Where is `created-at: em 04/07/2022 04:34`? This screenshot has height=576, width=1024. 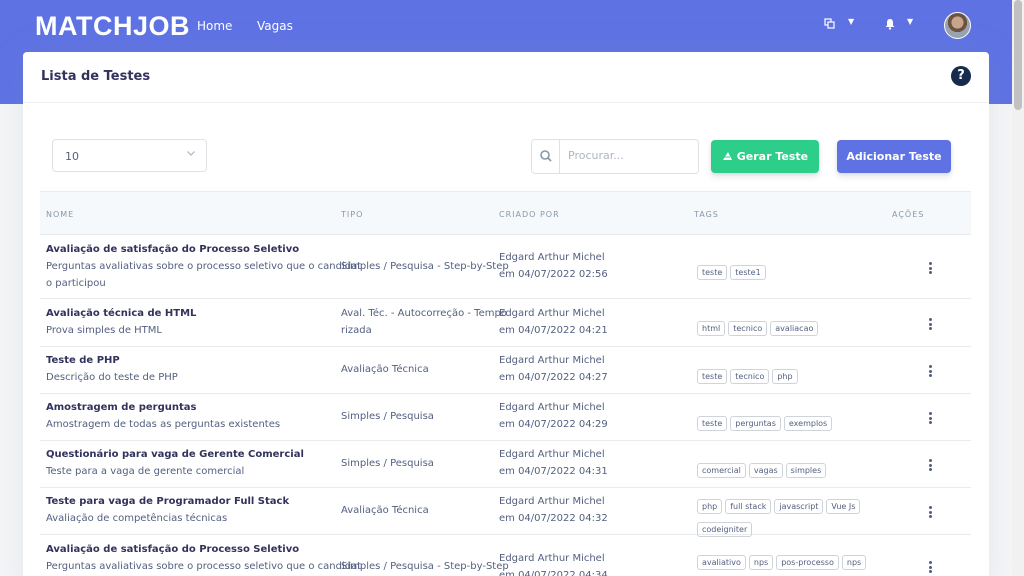
created-at: em 04/07/2022 04:34 is located at coordinates (553, 573).